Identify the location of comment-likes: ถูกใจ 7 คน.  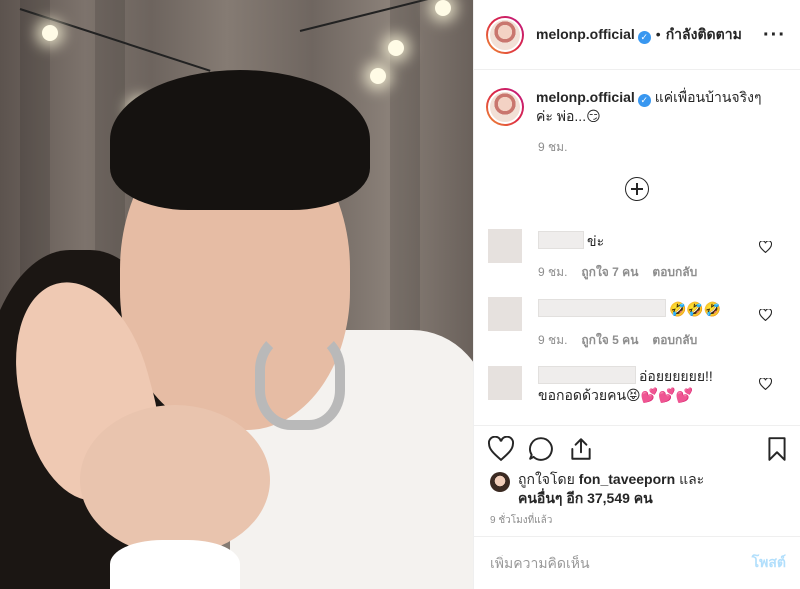
(609, 272).